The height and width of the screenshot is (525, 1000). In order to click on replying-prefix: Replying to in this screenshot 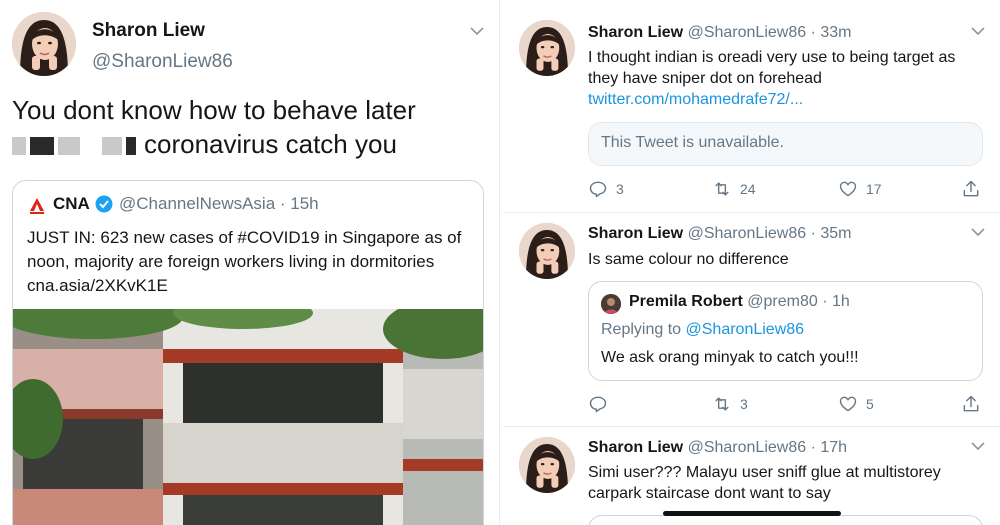, I will do `click(641, 329)`.